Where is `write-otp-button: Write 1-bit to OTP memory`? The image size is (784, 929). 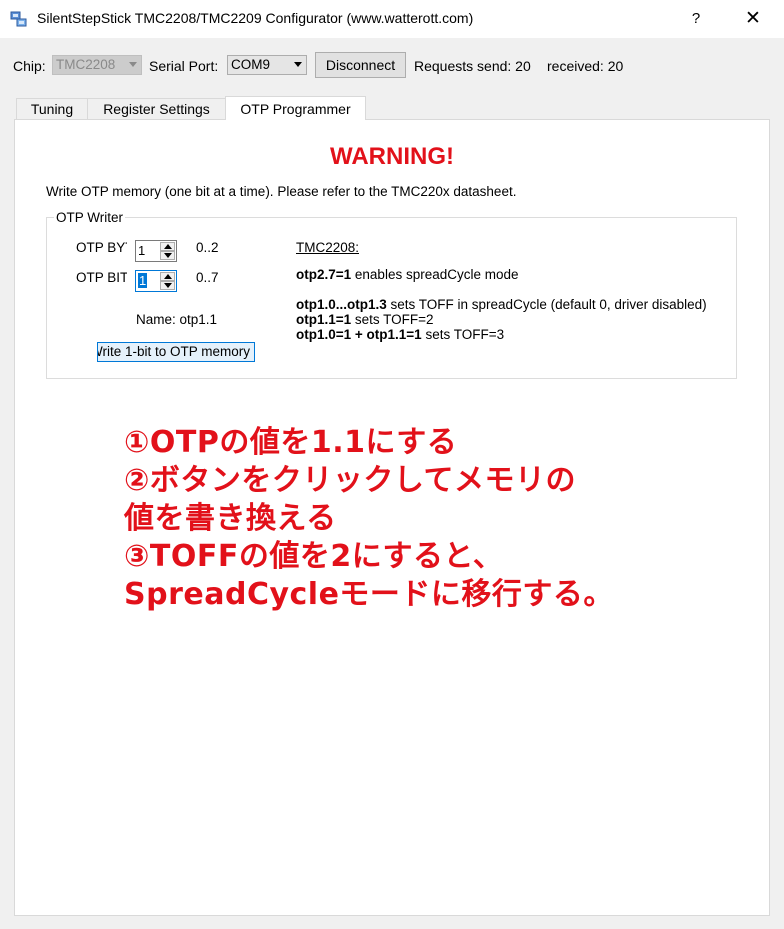 write-otp-button: Write 1-bit to OTP memory is located at coordinates (176, 352).